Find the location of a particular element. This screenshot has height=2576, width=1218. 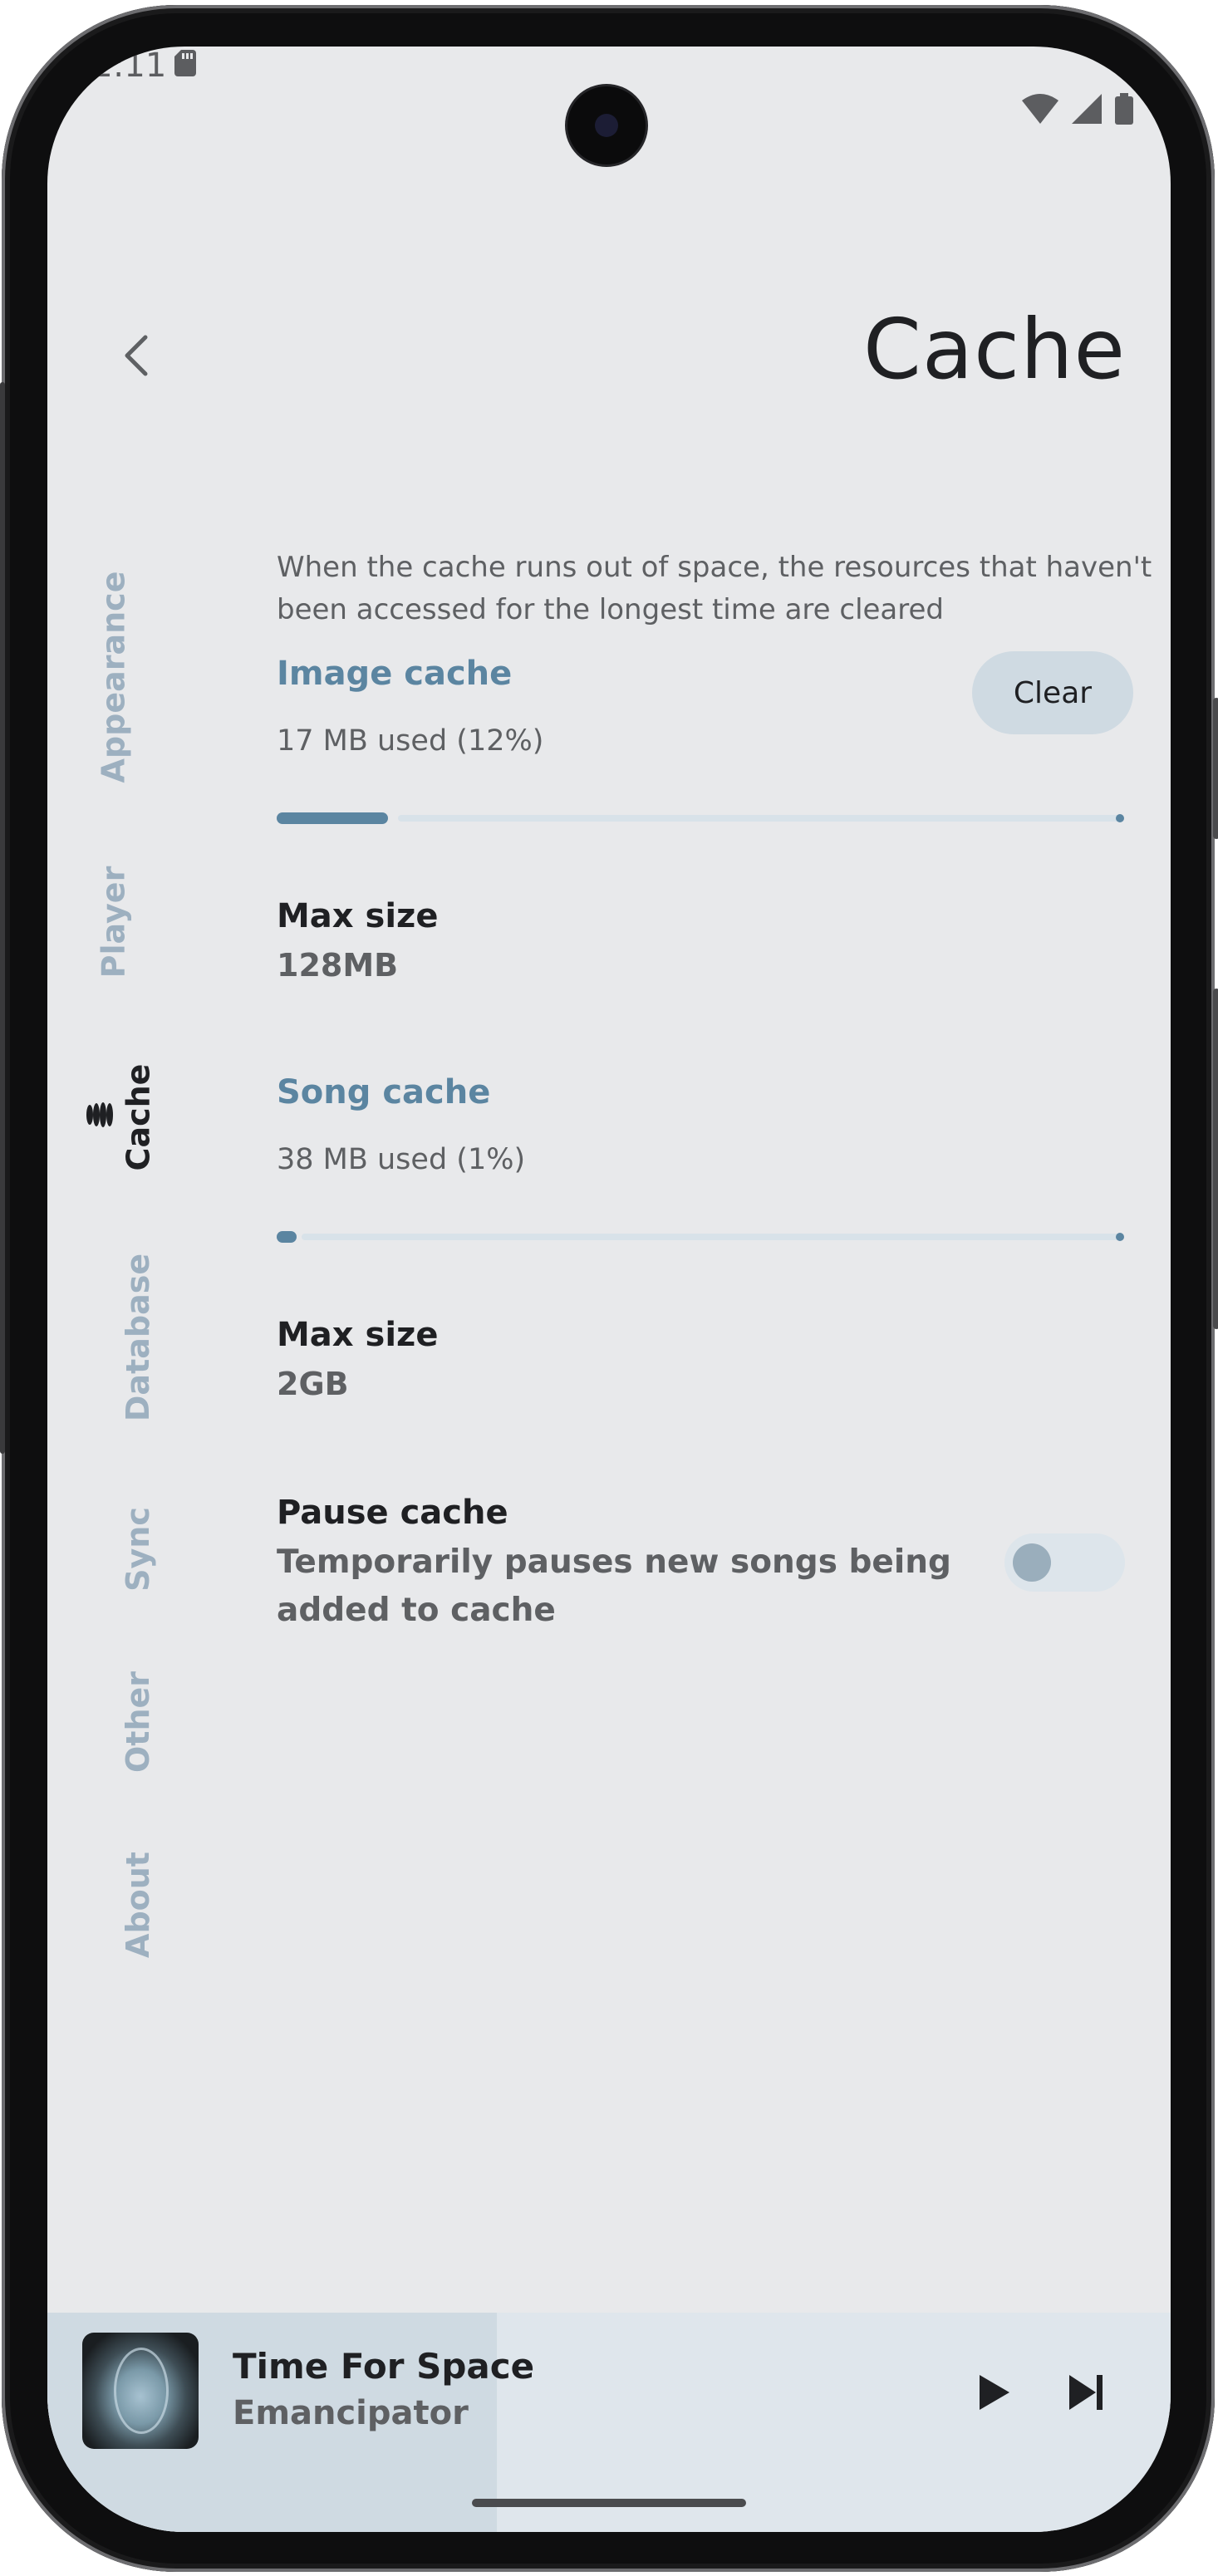

status-icons is located at coordinates (1077, 109).